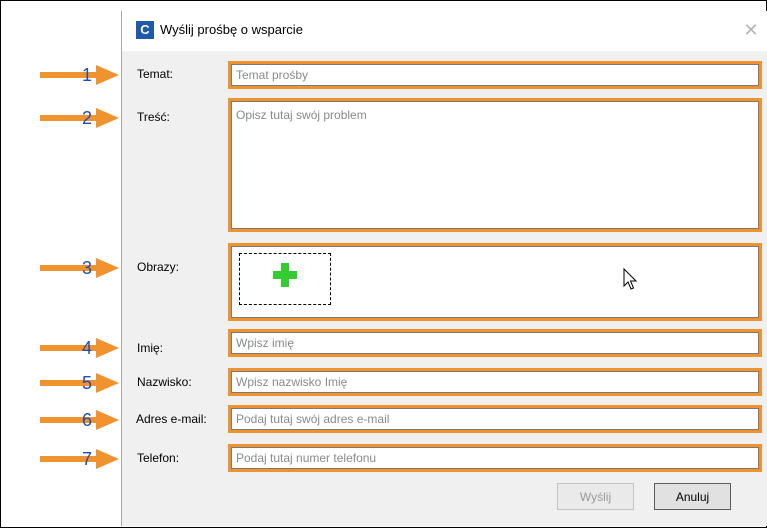  I want to click on callout-number: 7, so click(86, 459).